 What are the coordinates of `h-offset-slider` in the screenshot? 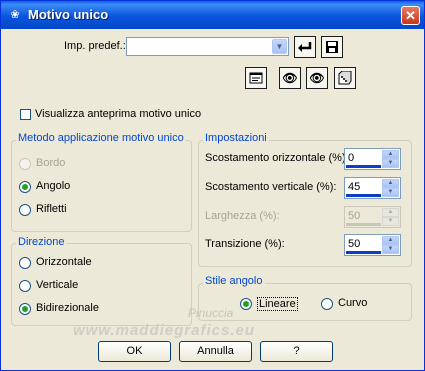 It's located at (363, 166).